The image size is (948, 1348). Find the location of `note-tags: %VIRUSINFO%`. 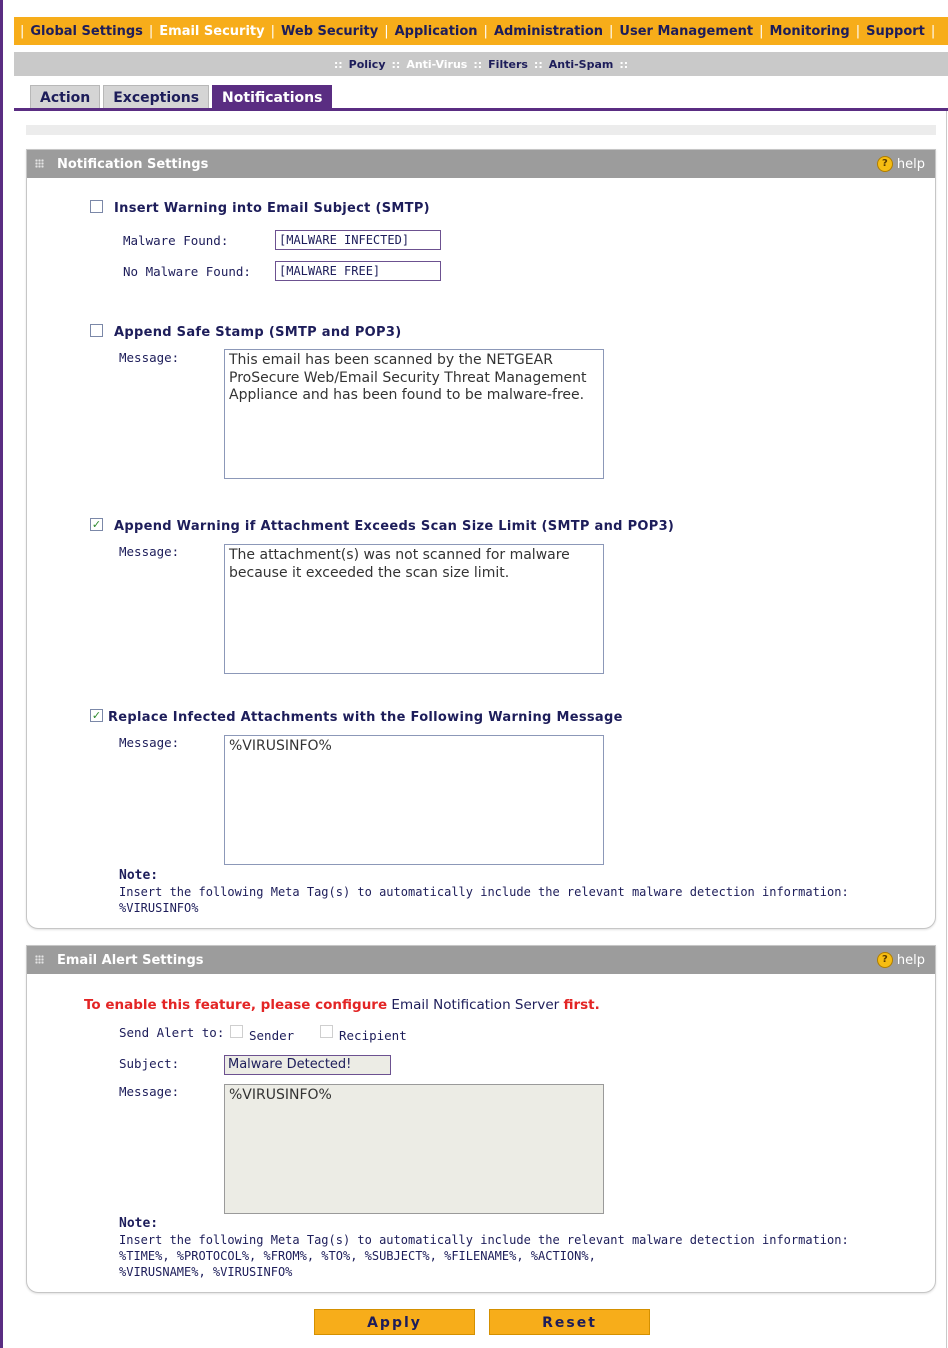

note-tags: %VIRUSINFO% is located at coordinates (159, 908).